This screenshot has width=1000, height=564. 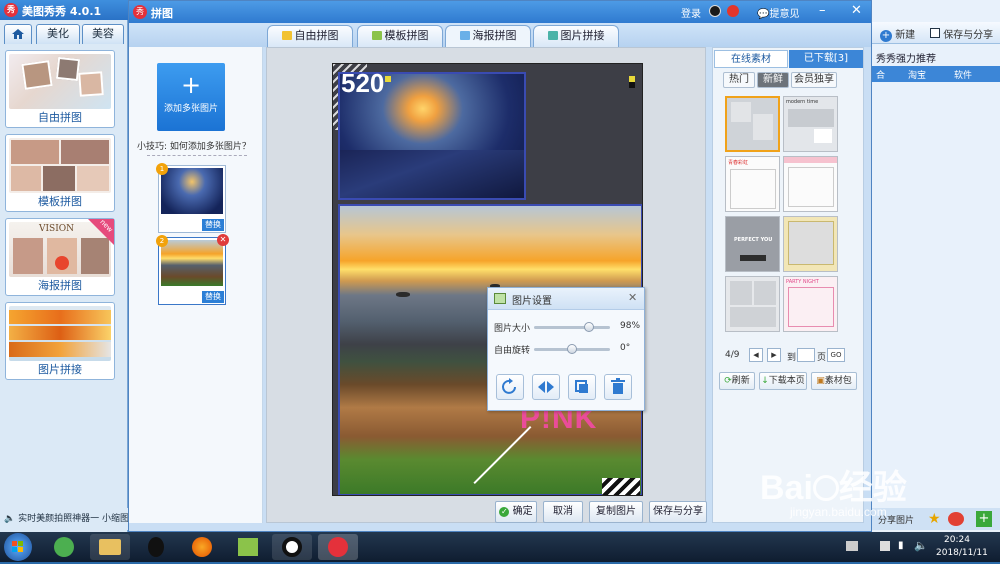 I want to click on template-collage-thumbnail, so click(x=60, y=165).